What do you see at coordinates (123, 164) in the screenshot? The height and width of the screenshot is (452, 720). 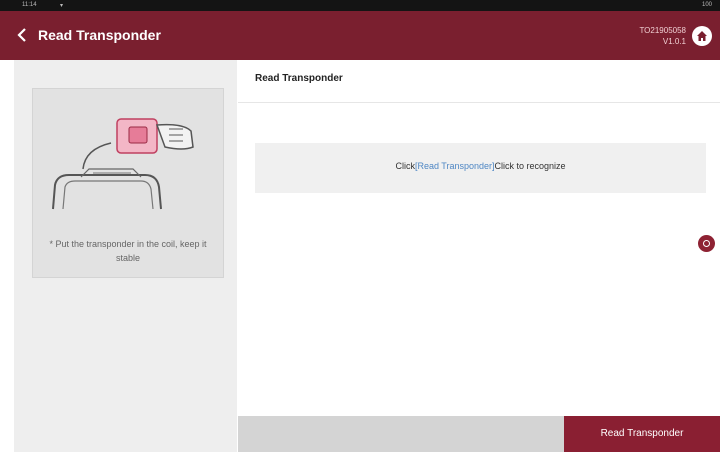 I see `transponder-coil-illustration` at bounding box center [123, 164].